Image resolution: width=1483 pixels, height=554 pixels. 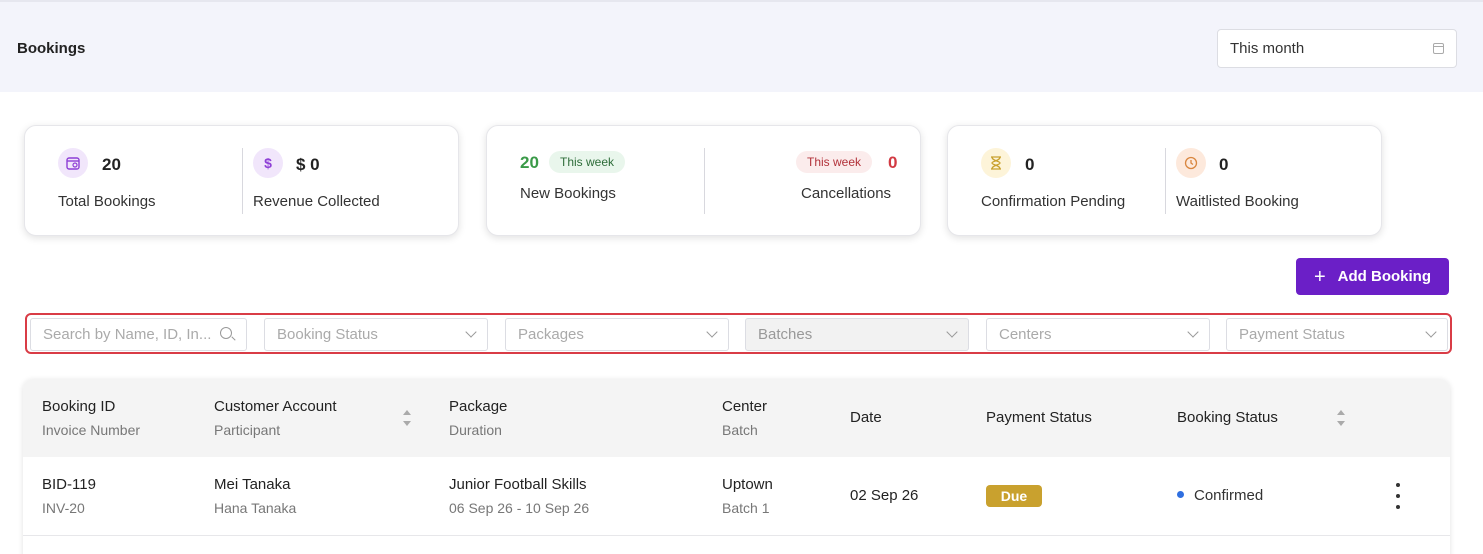 I want to click on booking-status: Confirmed, so click(x=1229, y=495).